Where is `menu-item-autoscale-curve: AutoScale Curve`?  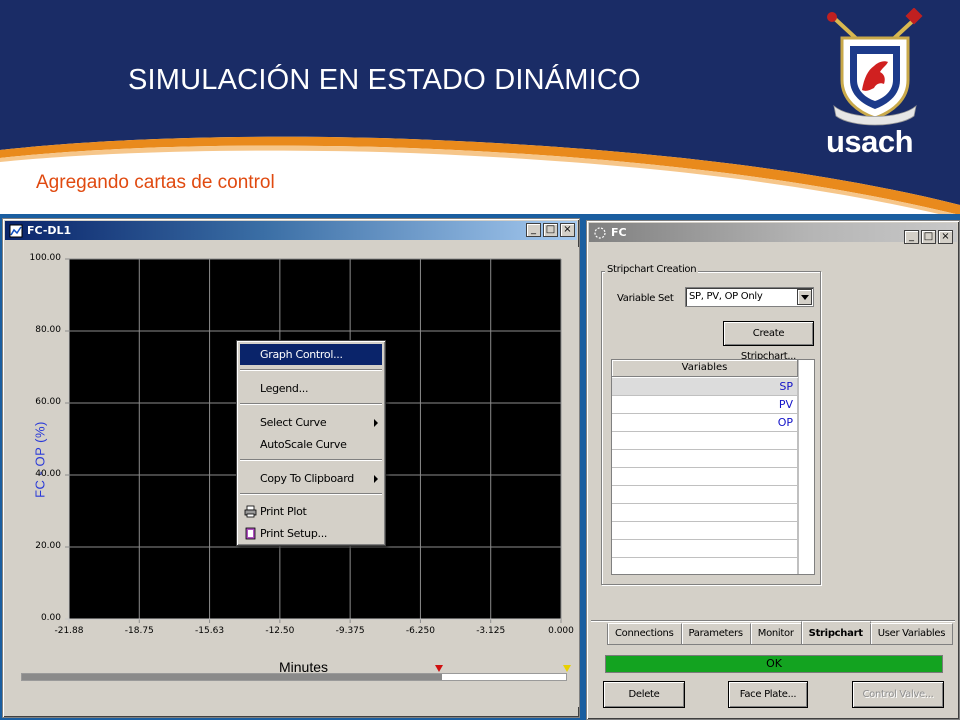 menu-item-autoscale-curve: AutoScale Curve is located at coordinates (311, 444).